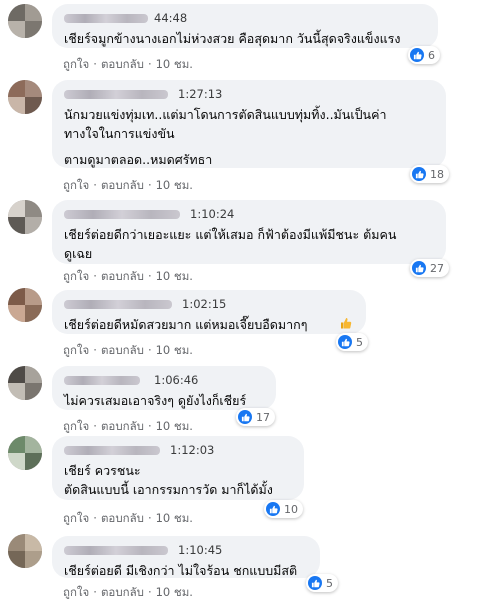 This screenshot has height=602, width=478. What do you see at coordinates (192, 450) in the screenshot?
I see `timestamp: 1:12:03` at bounding box center [192, 450].